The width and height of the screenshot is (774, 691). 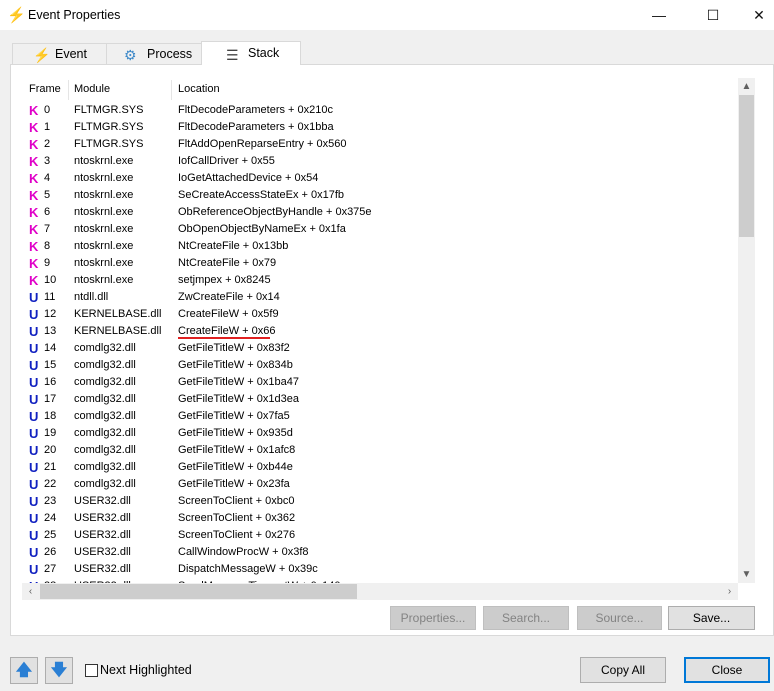 What do you see at coordinates (199, 89) in the screenshot?
I see `column-header-location: Location` at bounding box center [199, 89].